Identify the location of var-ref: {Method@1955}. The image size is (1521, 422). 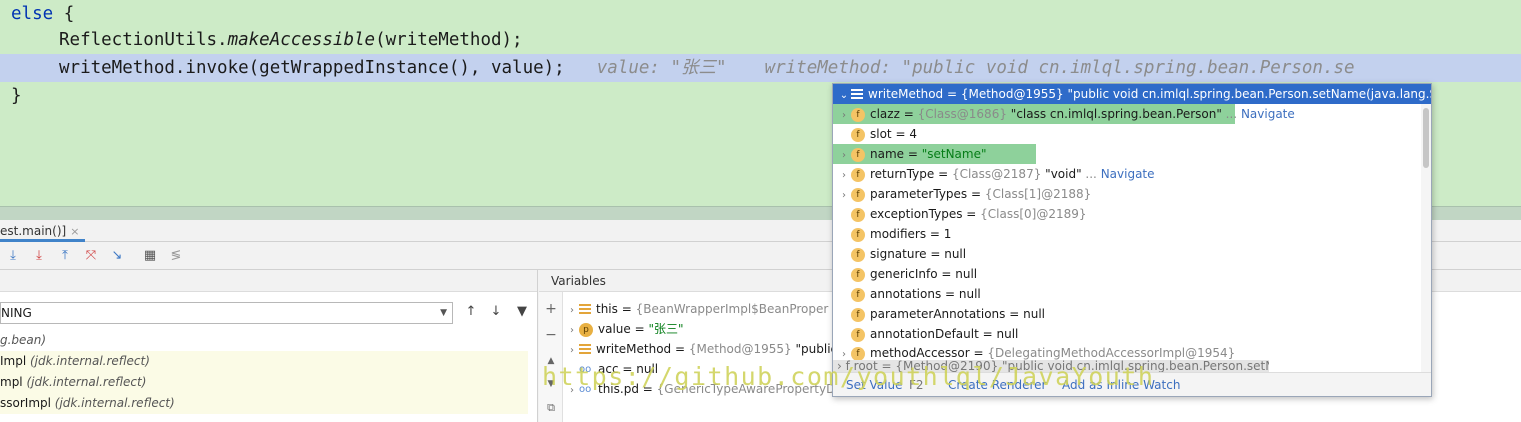
(740, 349).